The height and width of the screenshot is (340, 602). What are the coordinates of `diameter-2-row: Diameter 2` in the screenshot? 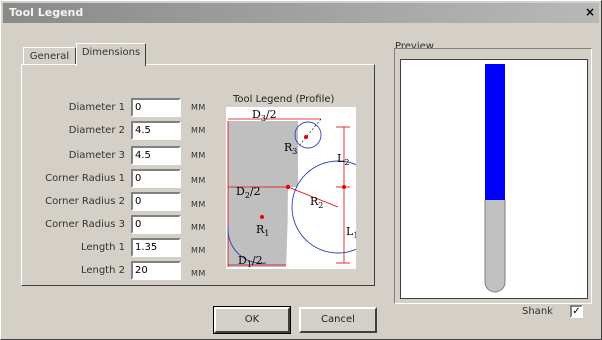 It's located at (66, 131).